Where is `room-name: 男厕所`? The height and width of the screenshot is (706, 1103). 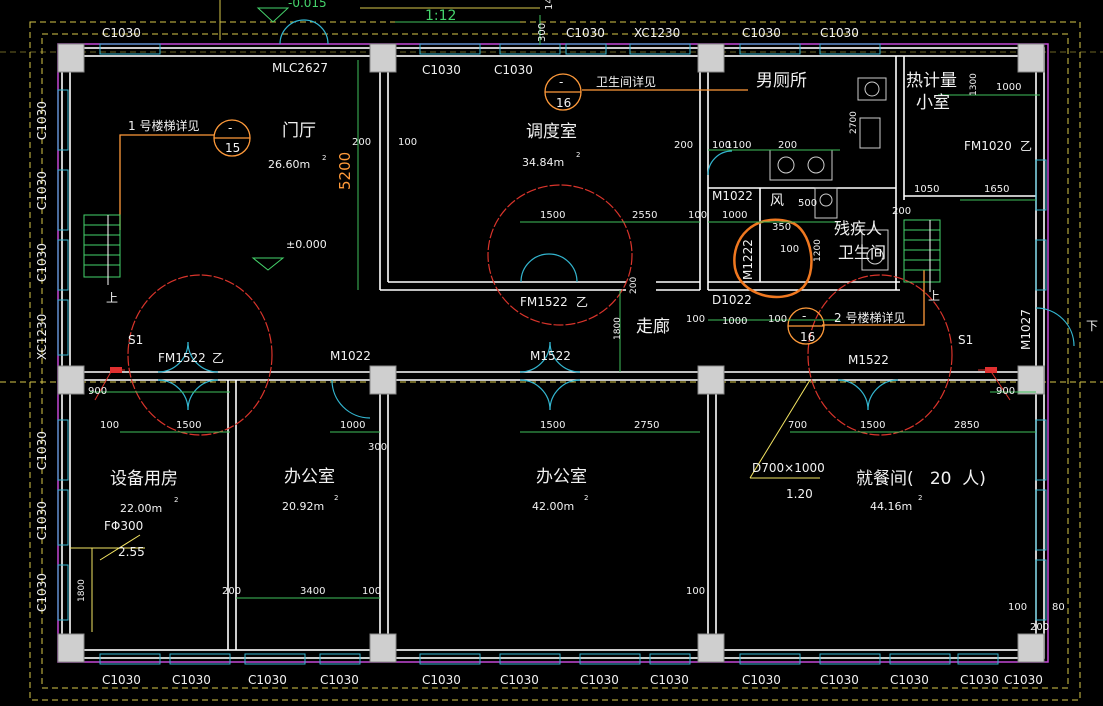
room-name: 男厕所 is located at coordinates (781, 81).